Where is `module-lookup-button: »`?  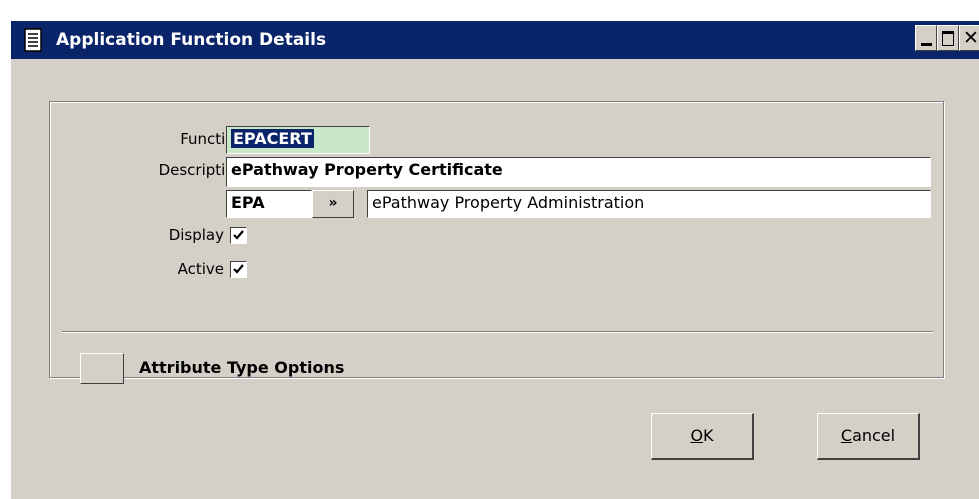 module-lookup-button: » is located at coordinates (333, 204).